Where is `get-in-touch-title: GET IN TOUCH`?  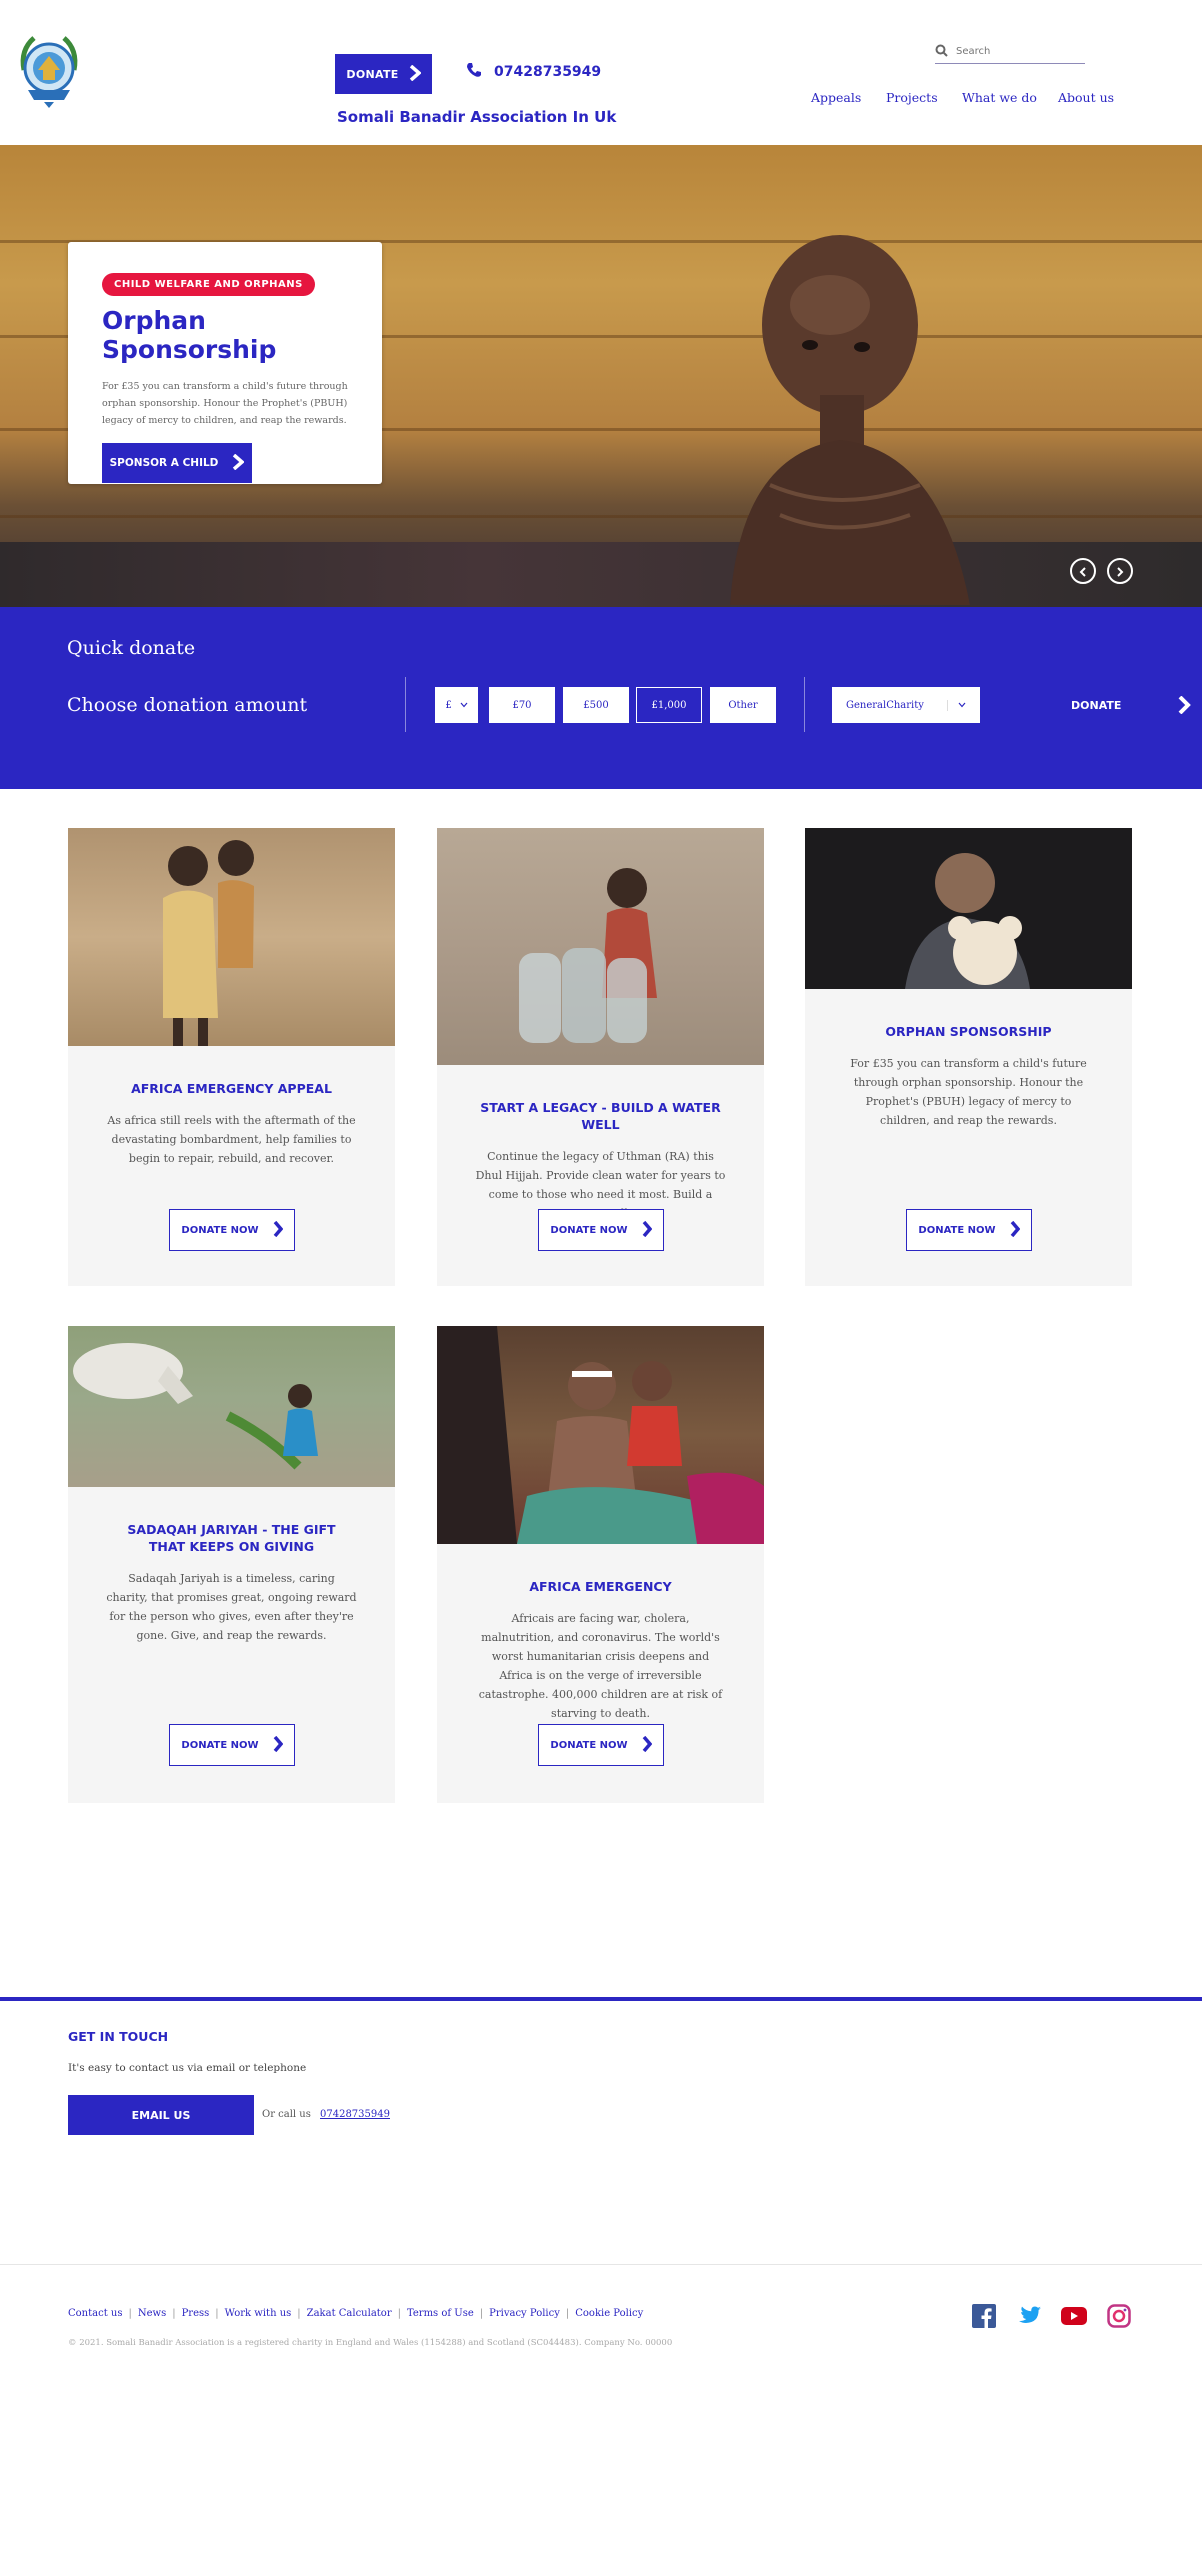
get-in-touch-title: GET IN TOUCH is located at coordinates (118, 2036).